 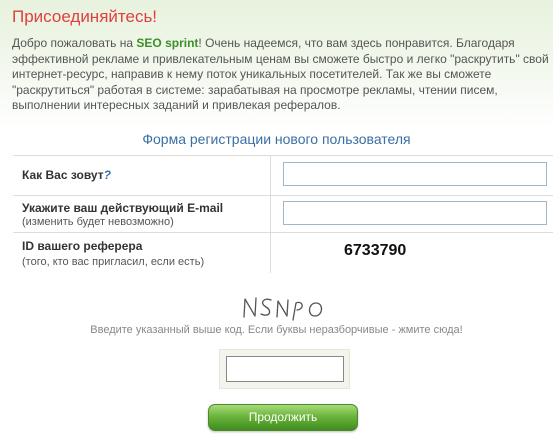 I want to click on email-input, so click(x=415, y=213).